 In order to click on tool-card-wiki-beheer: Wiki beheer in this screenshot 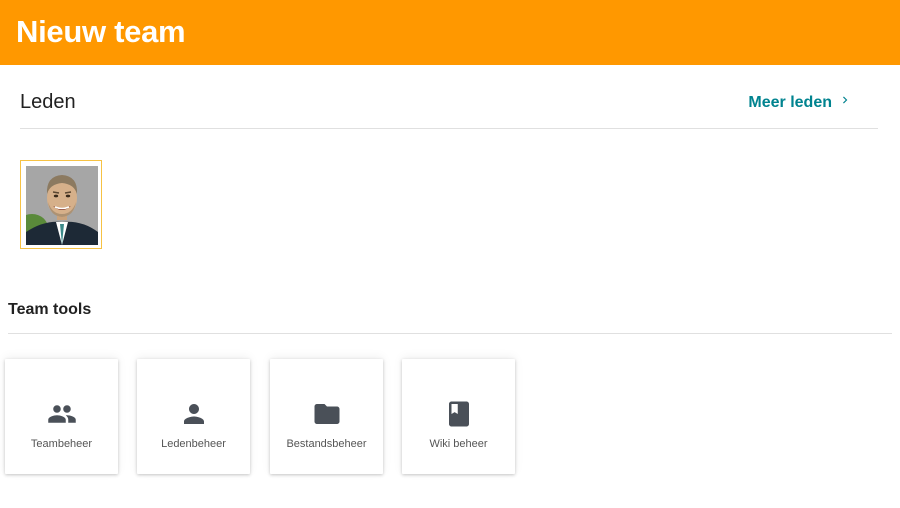, I will do `click(458, 416)`.